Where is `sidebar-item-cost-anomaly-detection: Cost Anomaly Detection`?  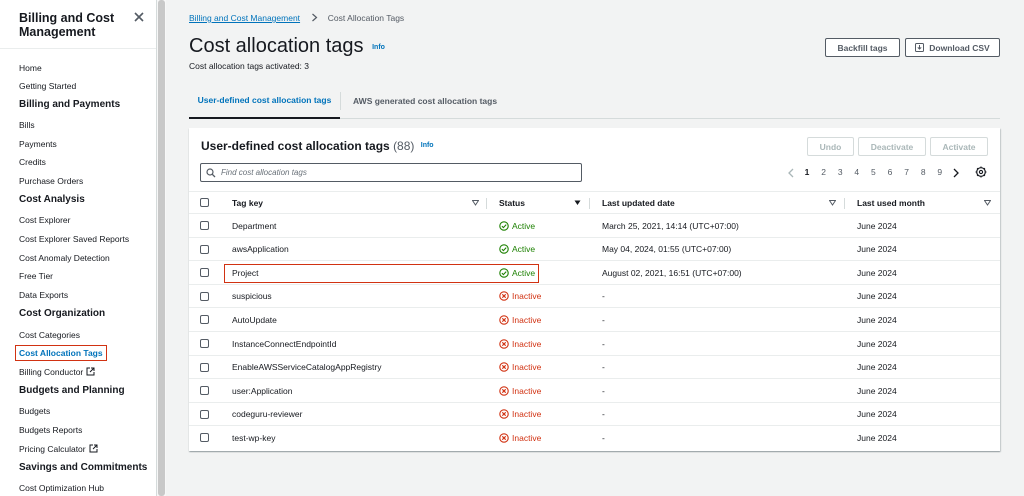 sidebar-item-cost-anomaly-detection: Cost Anomaly Detection is located at coordinates (64, 258).